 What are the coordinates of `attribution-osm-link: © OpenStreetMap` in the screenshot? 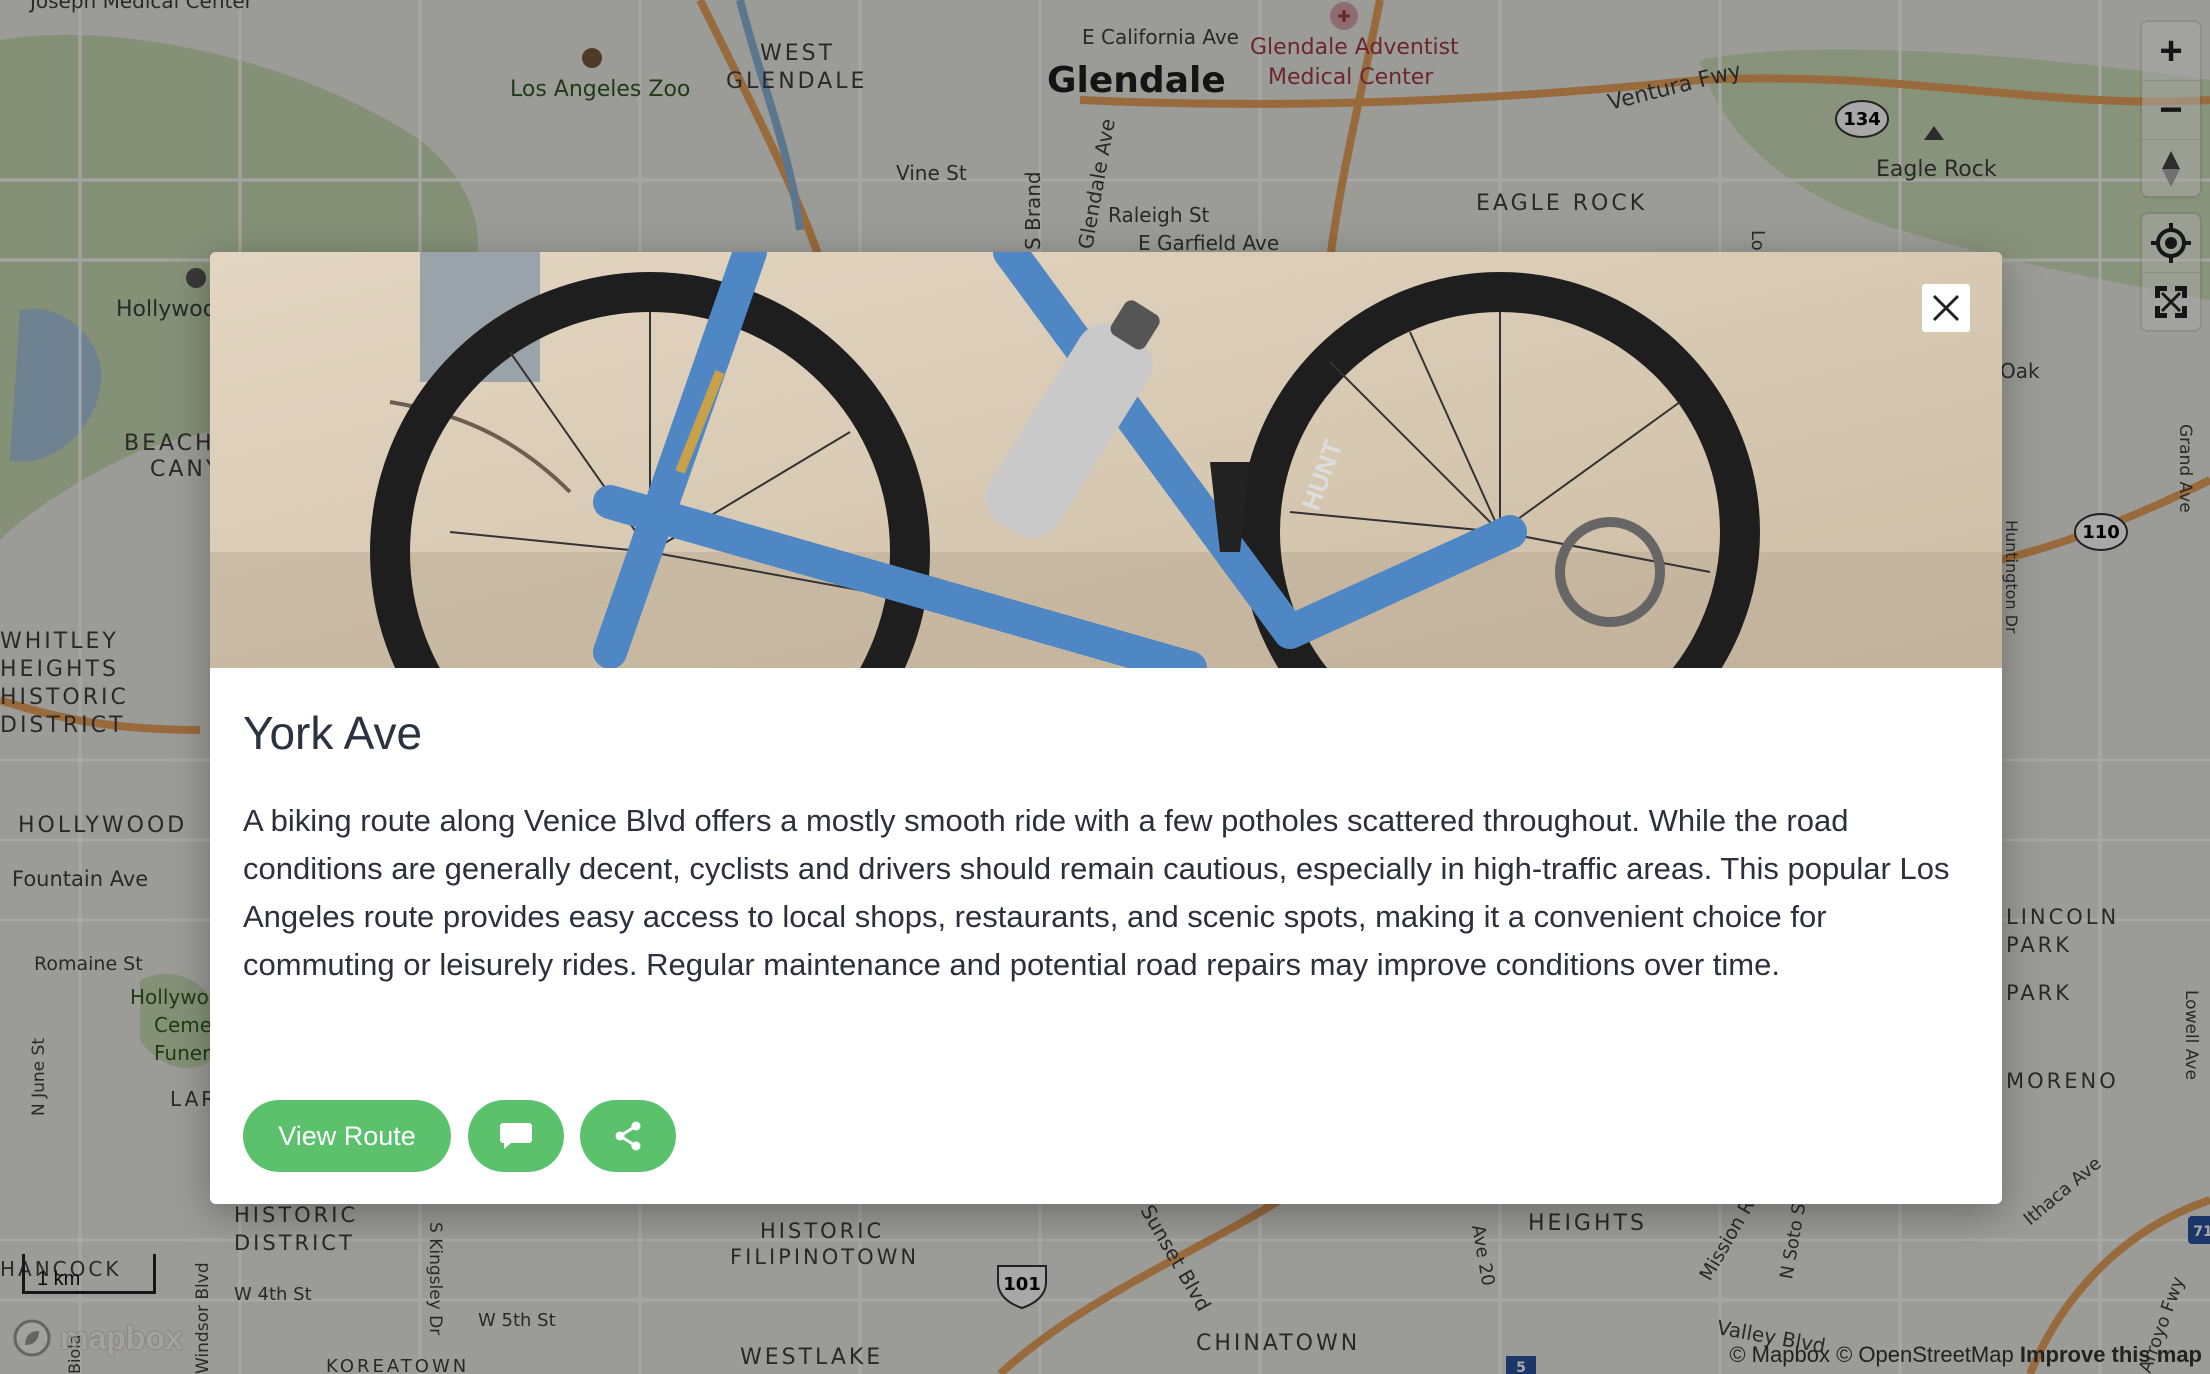 It's located at (1925, 1354).